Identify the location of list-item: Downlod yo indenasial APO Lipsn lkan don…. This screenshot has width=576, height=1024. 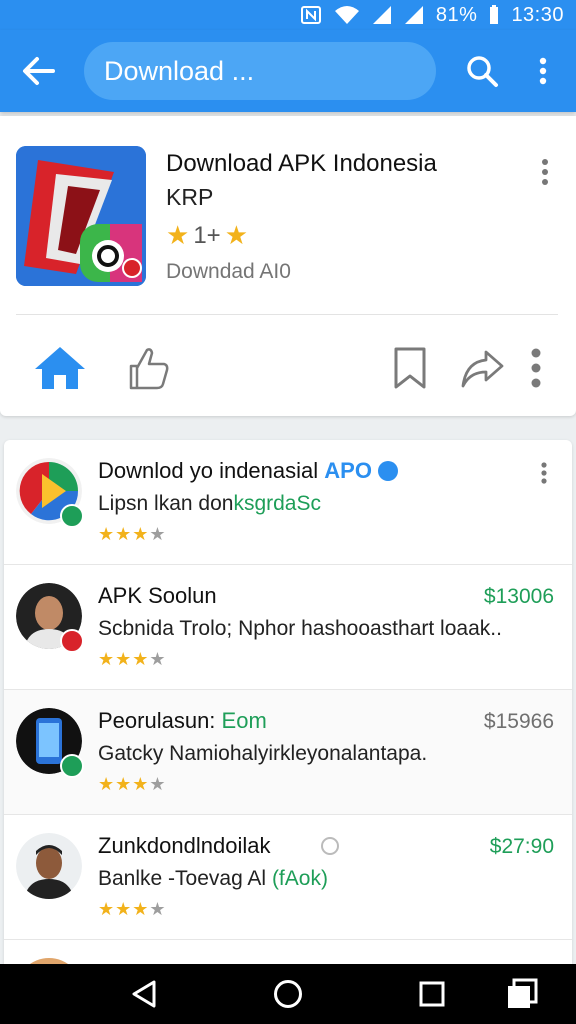
(288, 502).